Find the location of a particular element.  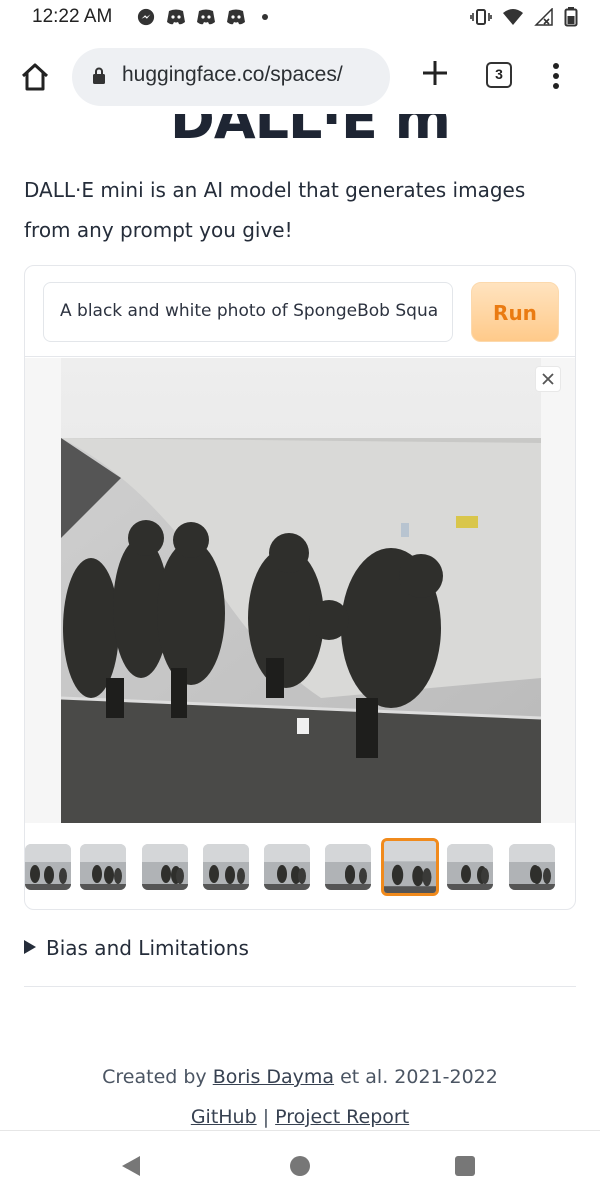

android-nav-bar is located at coordinates (300, 1165).